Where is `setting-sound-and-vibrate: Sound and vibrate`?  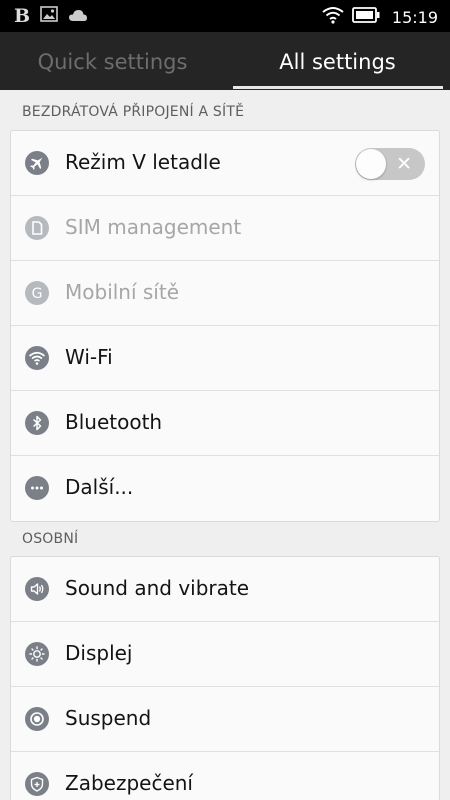
setting-sound-and-vibrate: Sound and vibrate is located at coordinates (225, 589).